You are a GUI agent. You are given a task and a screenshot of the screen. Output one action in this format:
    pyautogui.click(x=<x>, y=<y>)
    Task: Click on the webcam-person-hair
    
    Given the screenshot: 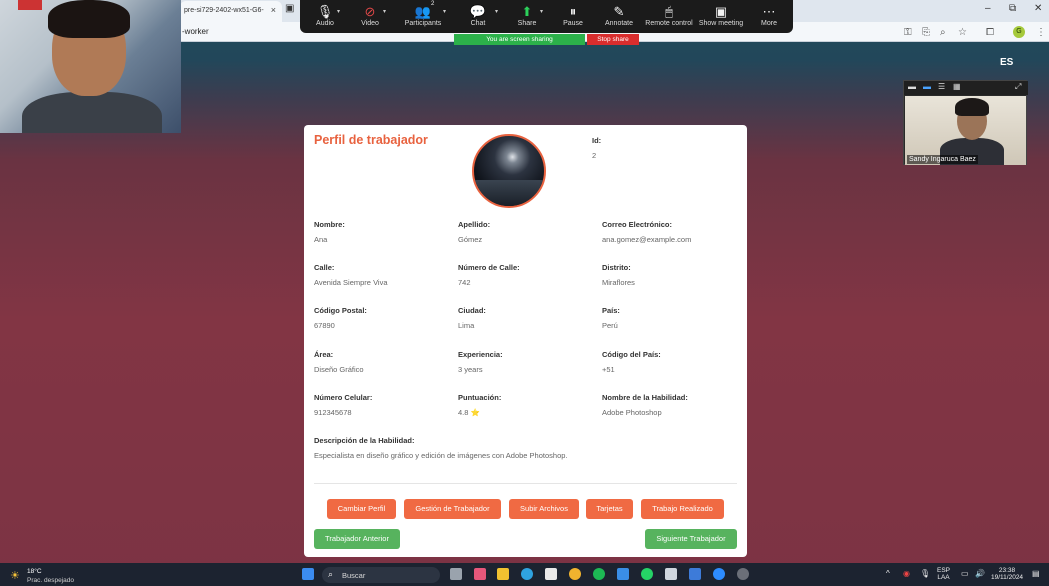 What is the action you would take?
    pyautogui.click(x=89, y=19)
    